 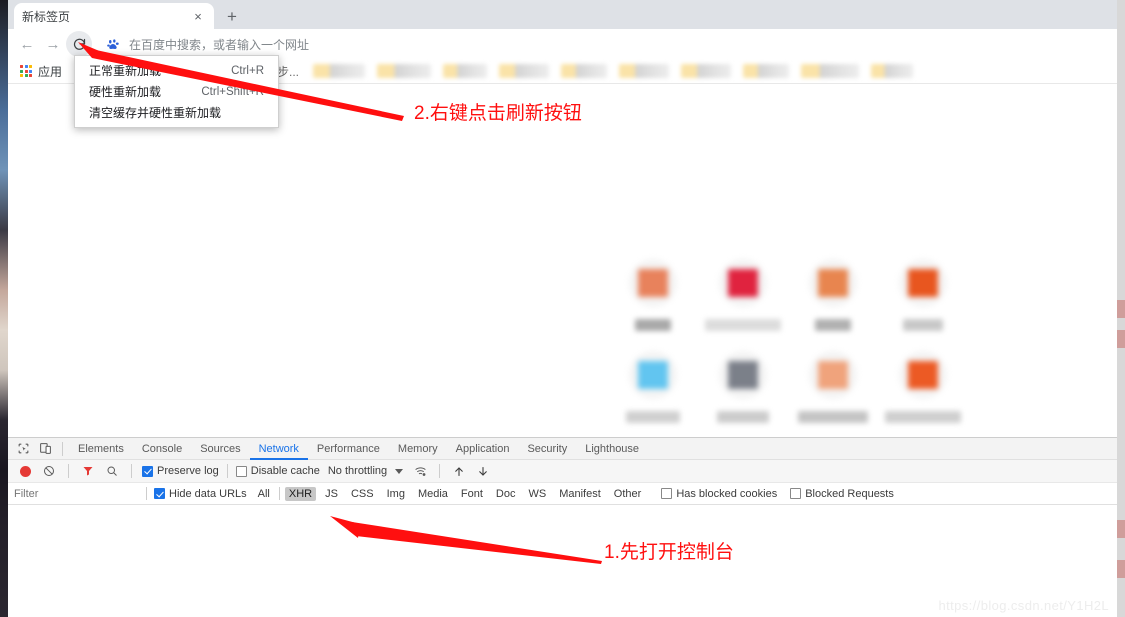 I want to click on context-menu-item-1: 硬性重新加载 Ctrl+Shift+R, so click(x=176, y=91).